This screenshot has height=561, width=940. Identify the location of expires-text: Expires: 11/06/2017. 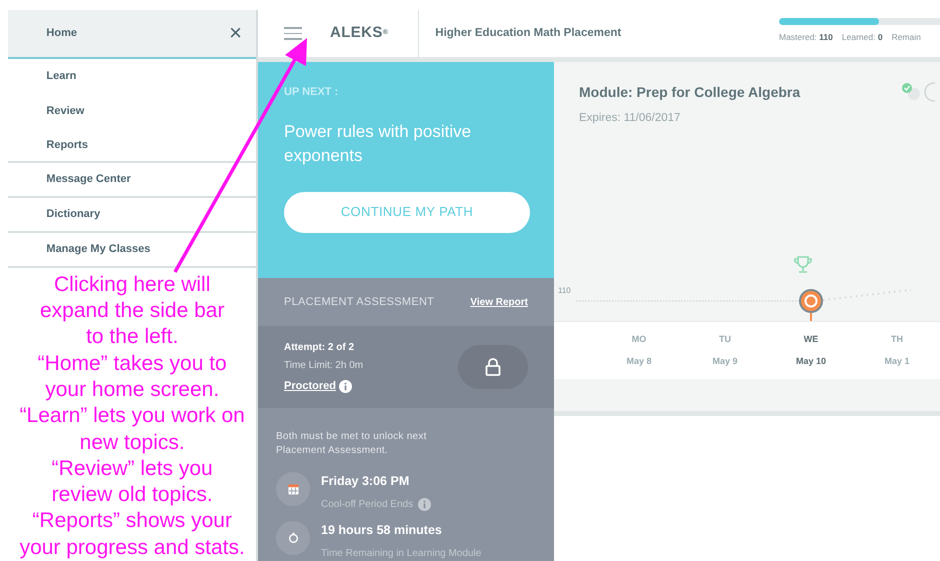
(630, 118).